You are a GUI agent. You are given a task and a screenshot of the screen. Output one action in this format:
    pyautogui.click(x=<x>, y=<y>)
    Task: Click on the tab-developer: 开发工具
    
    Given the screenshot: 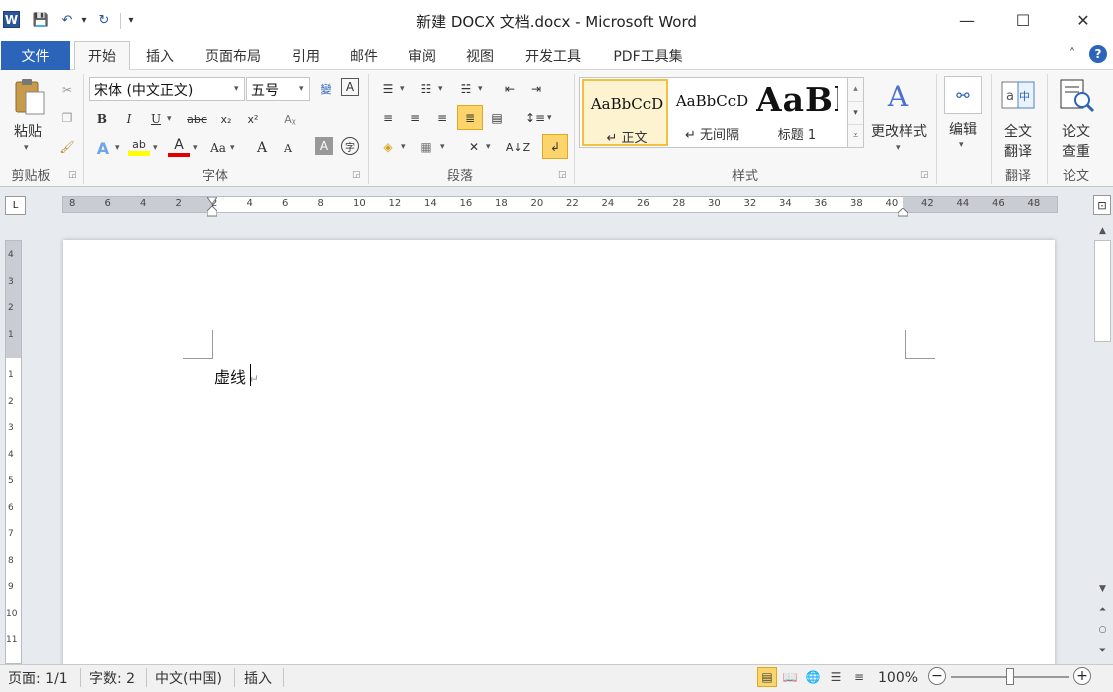 What is the action you would take?
    pyautogui.click(x=553, y=55)
    